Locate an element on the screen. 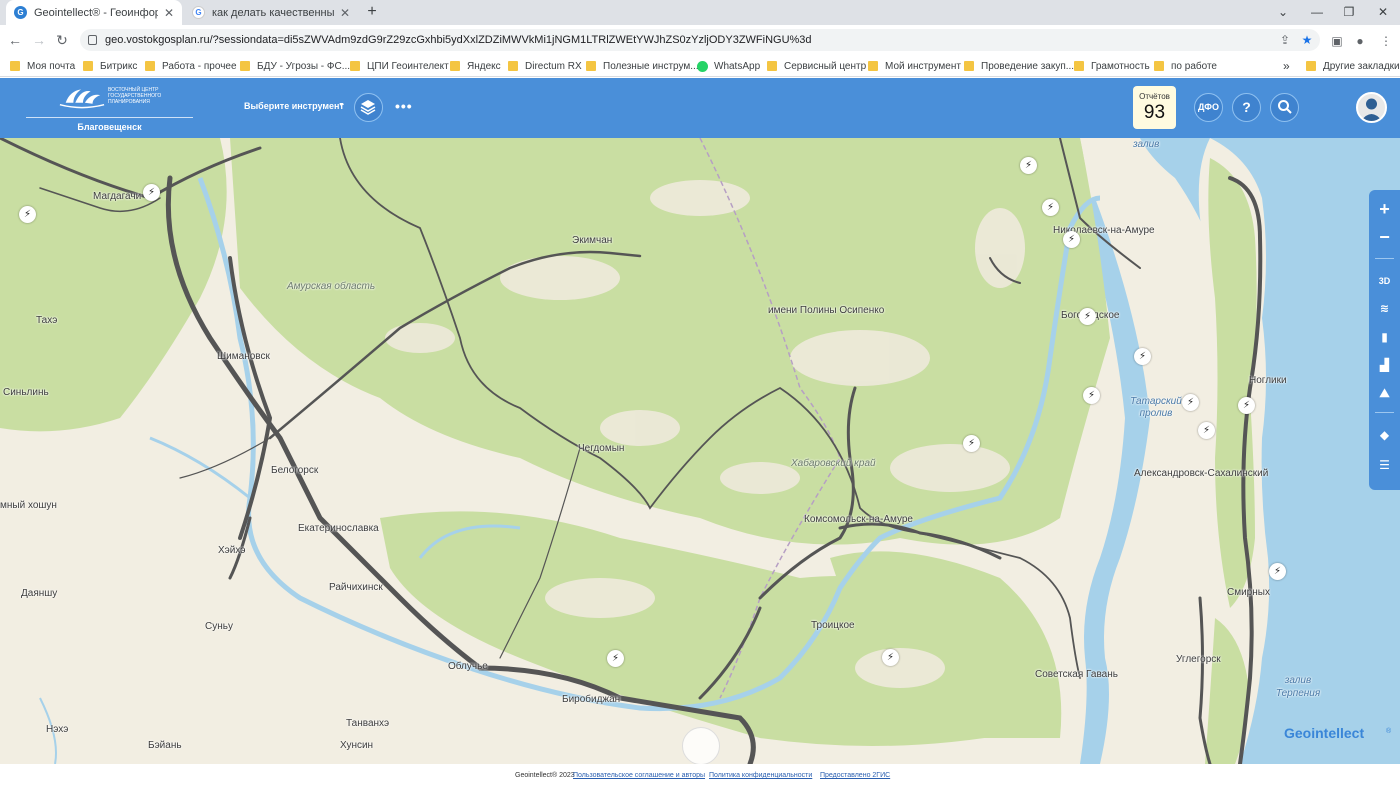 Image resolution: width=1400 pixels, height=786 pixels. back-button: ← is located at coordinates (15, 40).